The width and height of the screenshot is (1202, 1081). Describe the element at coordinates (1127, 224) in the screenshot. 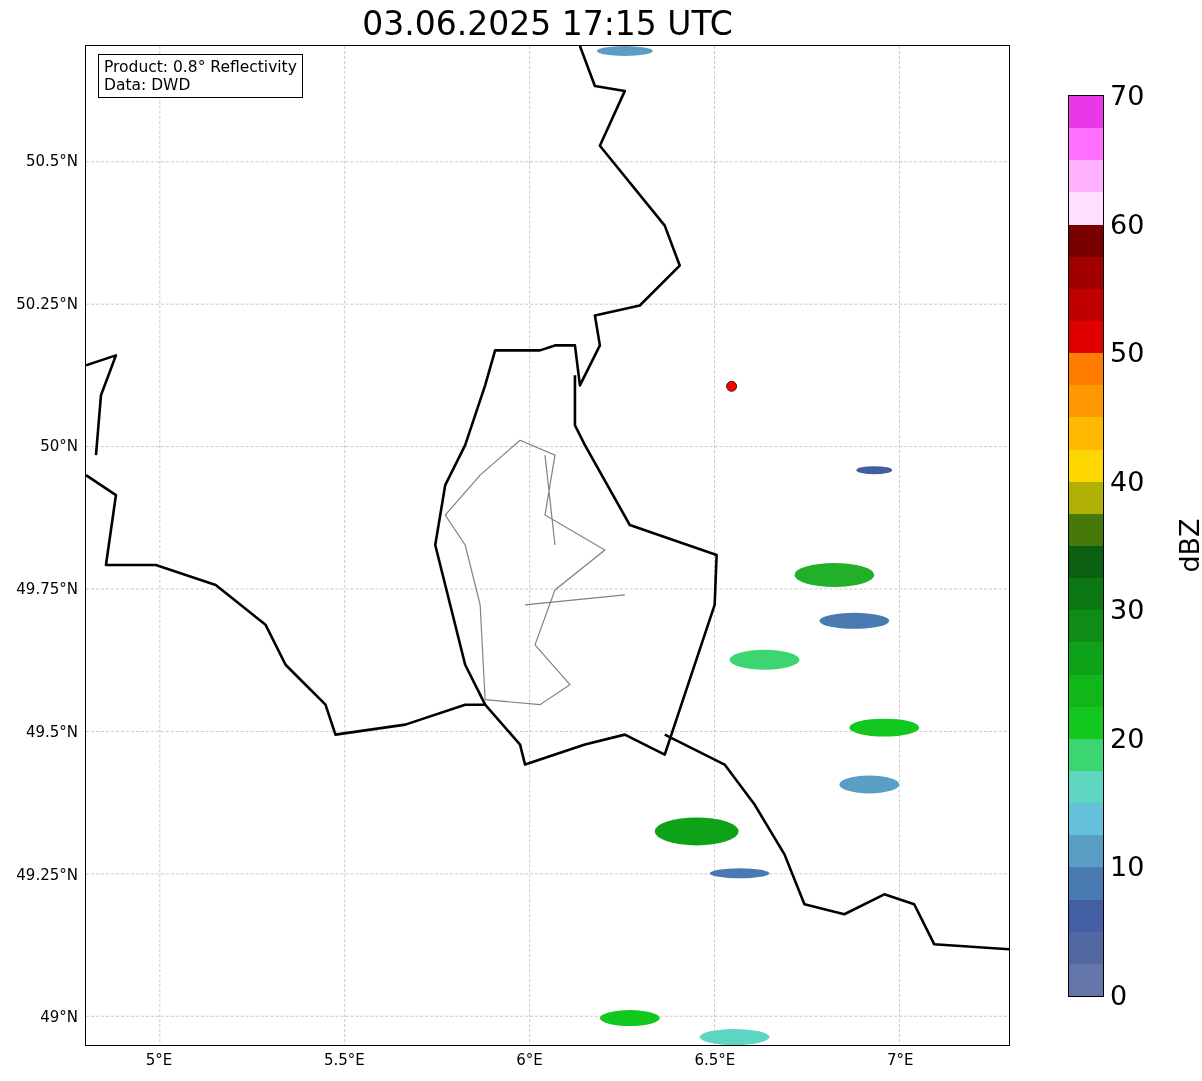

I see `colorbar-tick-label: 60` at that location.